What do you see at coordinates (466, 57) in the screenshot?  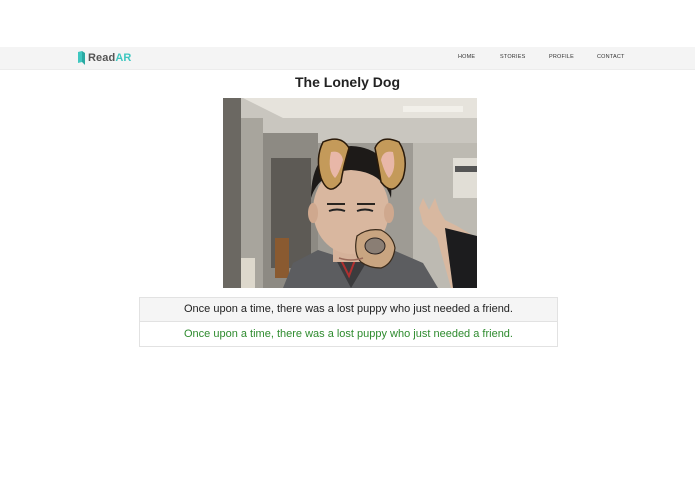 I see `nav-home-link: HOME` at bounding box center [466, 57].